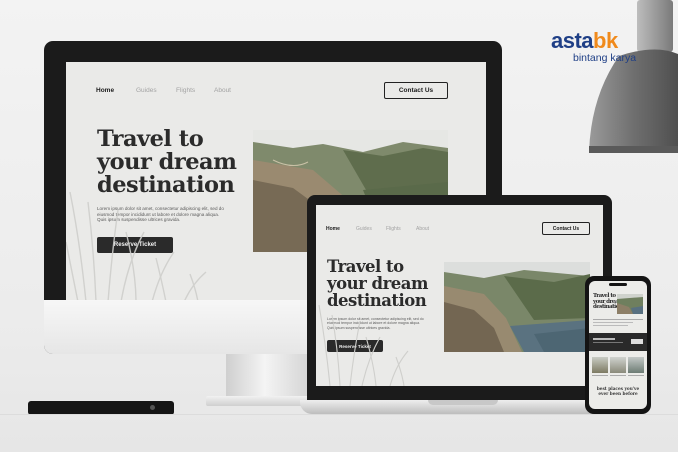  I want to click on desk-lamp, so click(633, 76).